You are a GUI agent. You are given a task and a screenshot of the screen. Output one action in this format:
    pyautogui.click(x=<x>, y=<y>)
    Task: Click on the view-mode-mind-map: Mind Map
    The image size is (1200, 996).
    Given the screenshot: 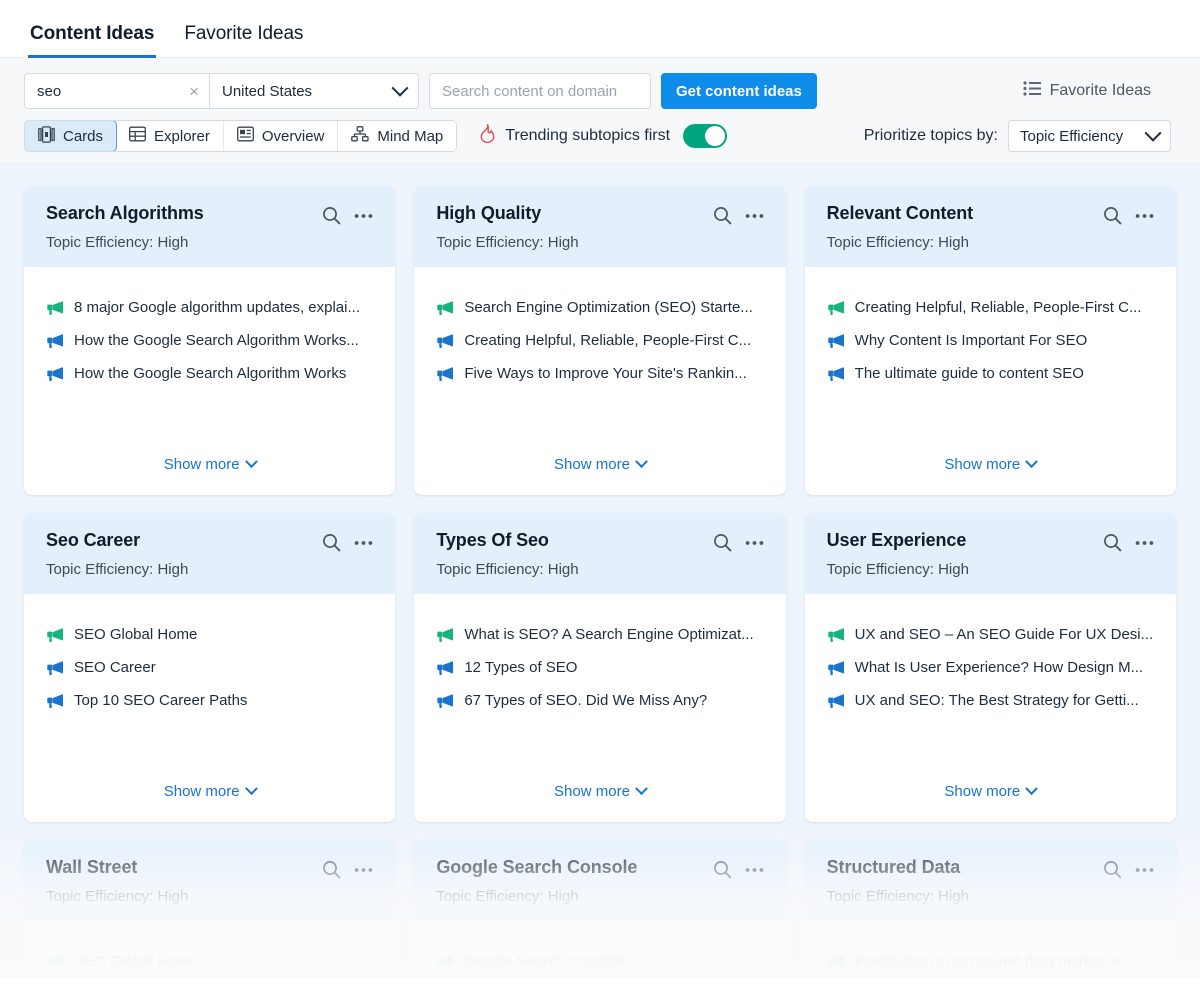 What is the action you would take?
    pyautogui.click(x=397, y=136)
    